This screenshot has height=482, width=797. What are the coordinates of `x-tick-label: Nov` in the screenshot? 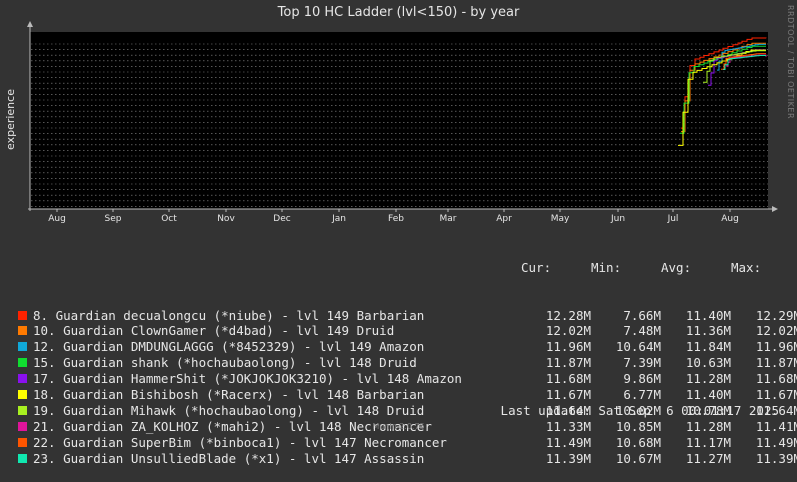 It's located at (226, 219).